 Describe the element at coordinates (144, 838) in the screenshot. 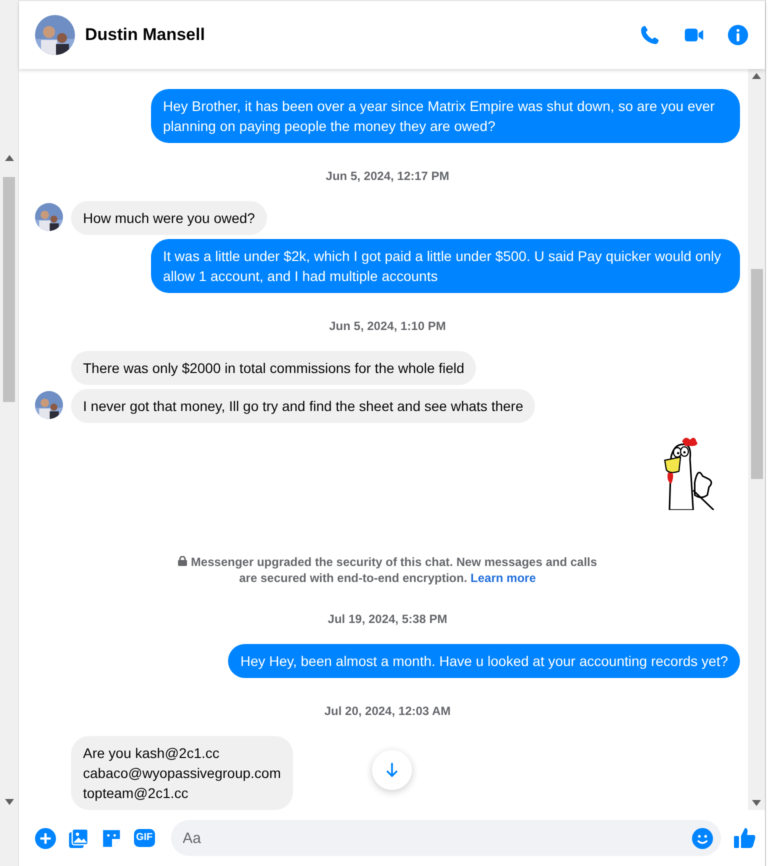

I see `gif-button: GIF` at that location.